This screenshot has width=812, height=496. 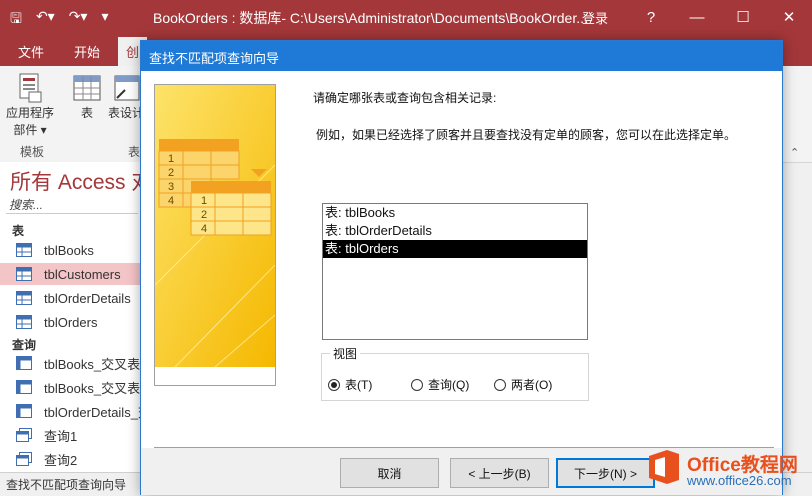 What do you see at coordinates (532, 385) in the screenshot?
I see `radio-label: 两者(O)` at bounding box center [532, 385].